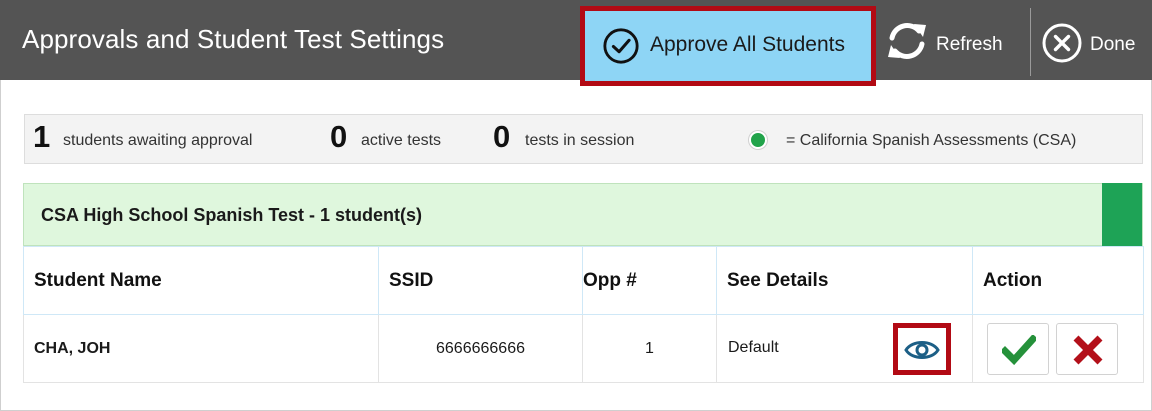 The image size is (1152, 411). I want to click on csa-legend-dot, so click(758, 140).